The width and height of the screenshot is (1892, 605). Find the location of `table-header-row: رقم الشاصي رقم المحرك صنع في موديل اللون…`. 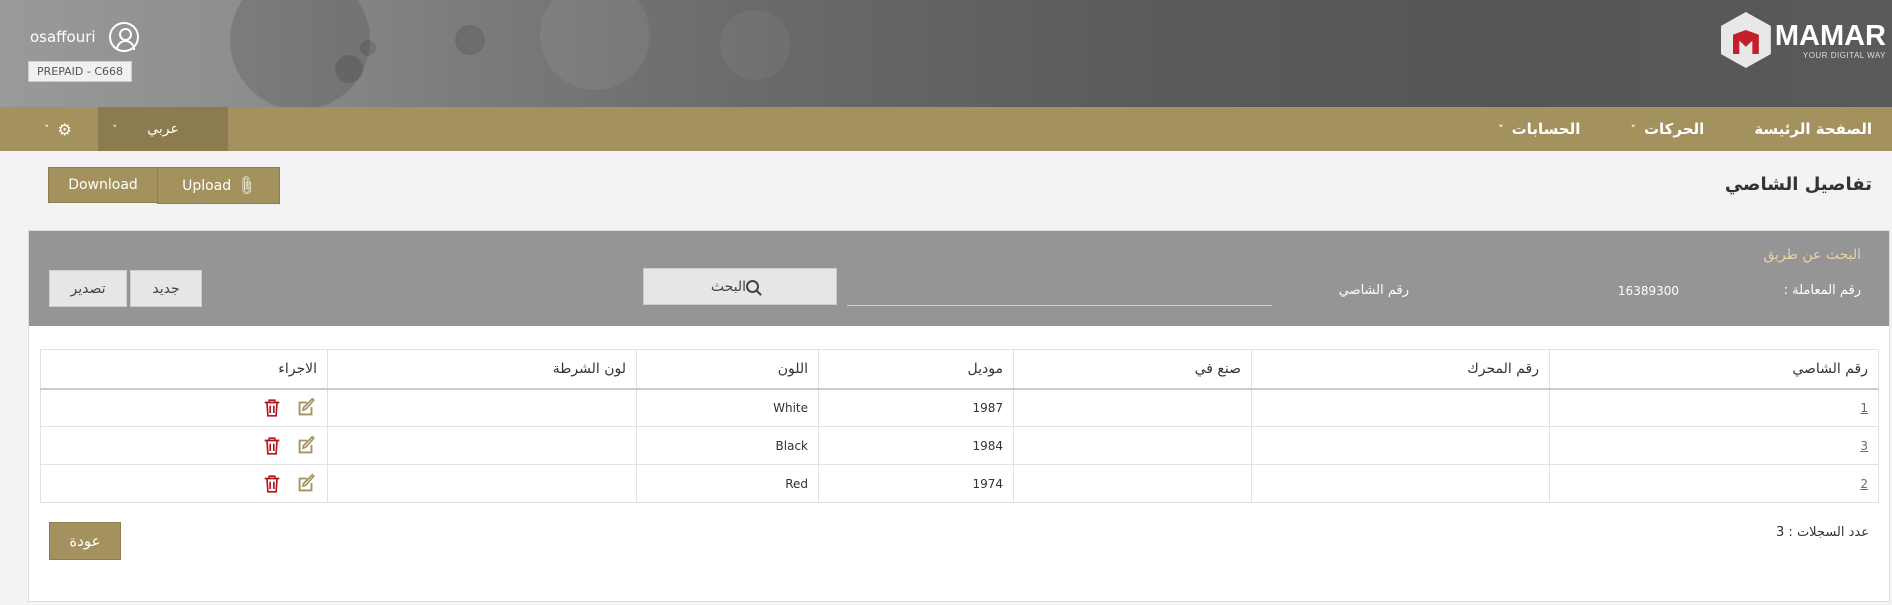

table-header-row: رقم الشاصي رقم المحرك صنع في موديل اللون… is located at coordinates (959, 369).